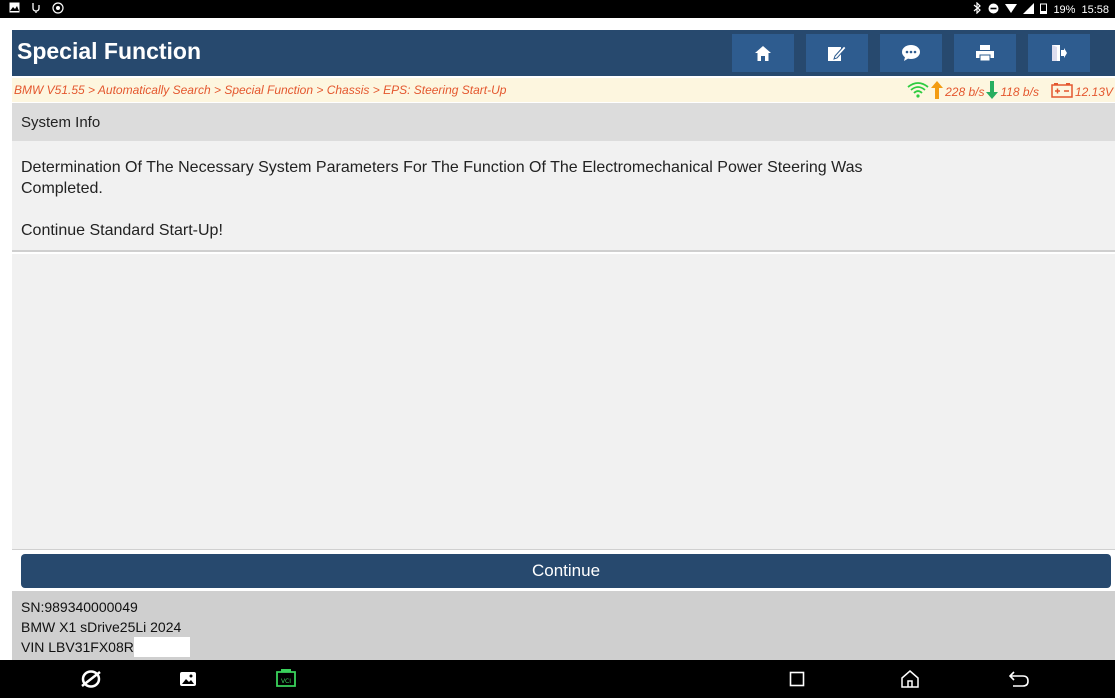 This screenshot has width=1115, height=698. I want to click on cell-signal-icon, so click(1029, 9).